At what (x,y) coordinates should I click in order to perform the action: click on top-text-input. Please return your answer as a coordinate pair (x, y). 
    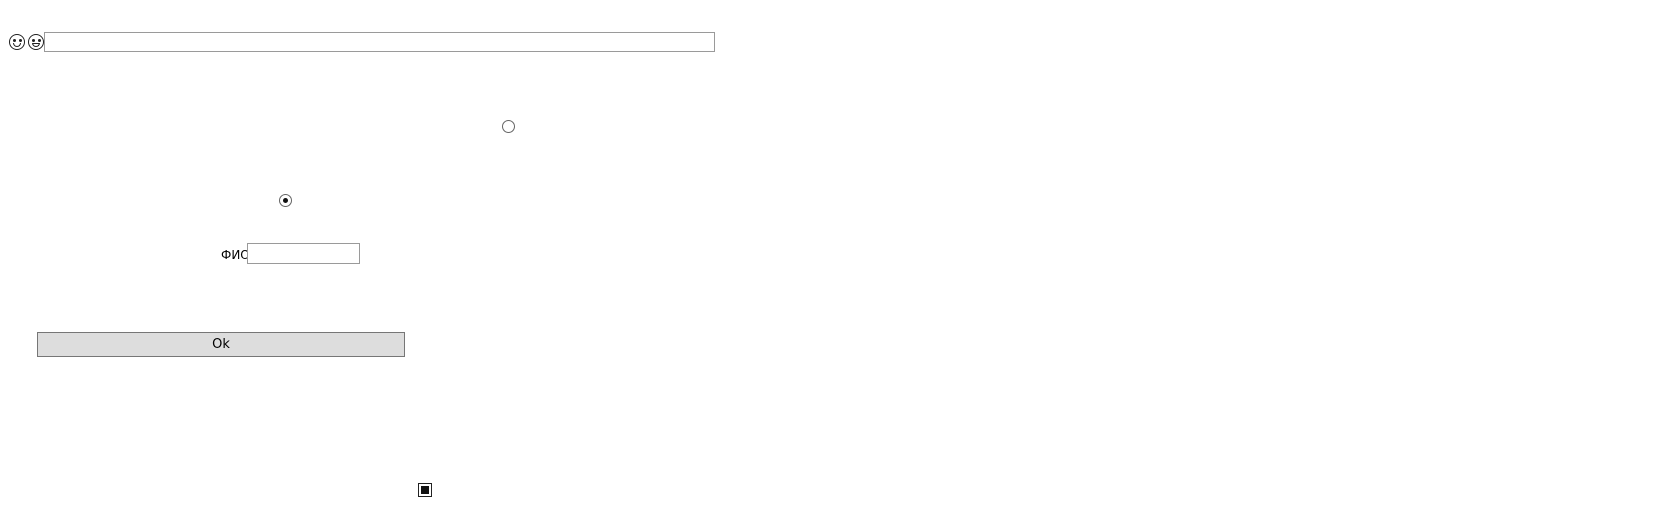
    Looking at the image, I should click on (379, 42).